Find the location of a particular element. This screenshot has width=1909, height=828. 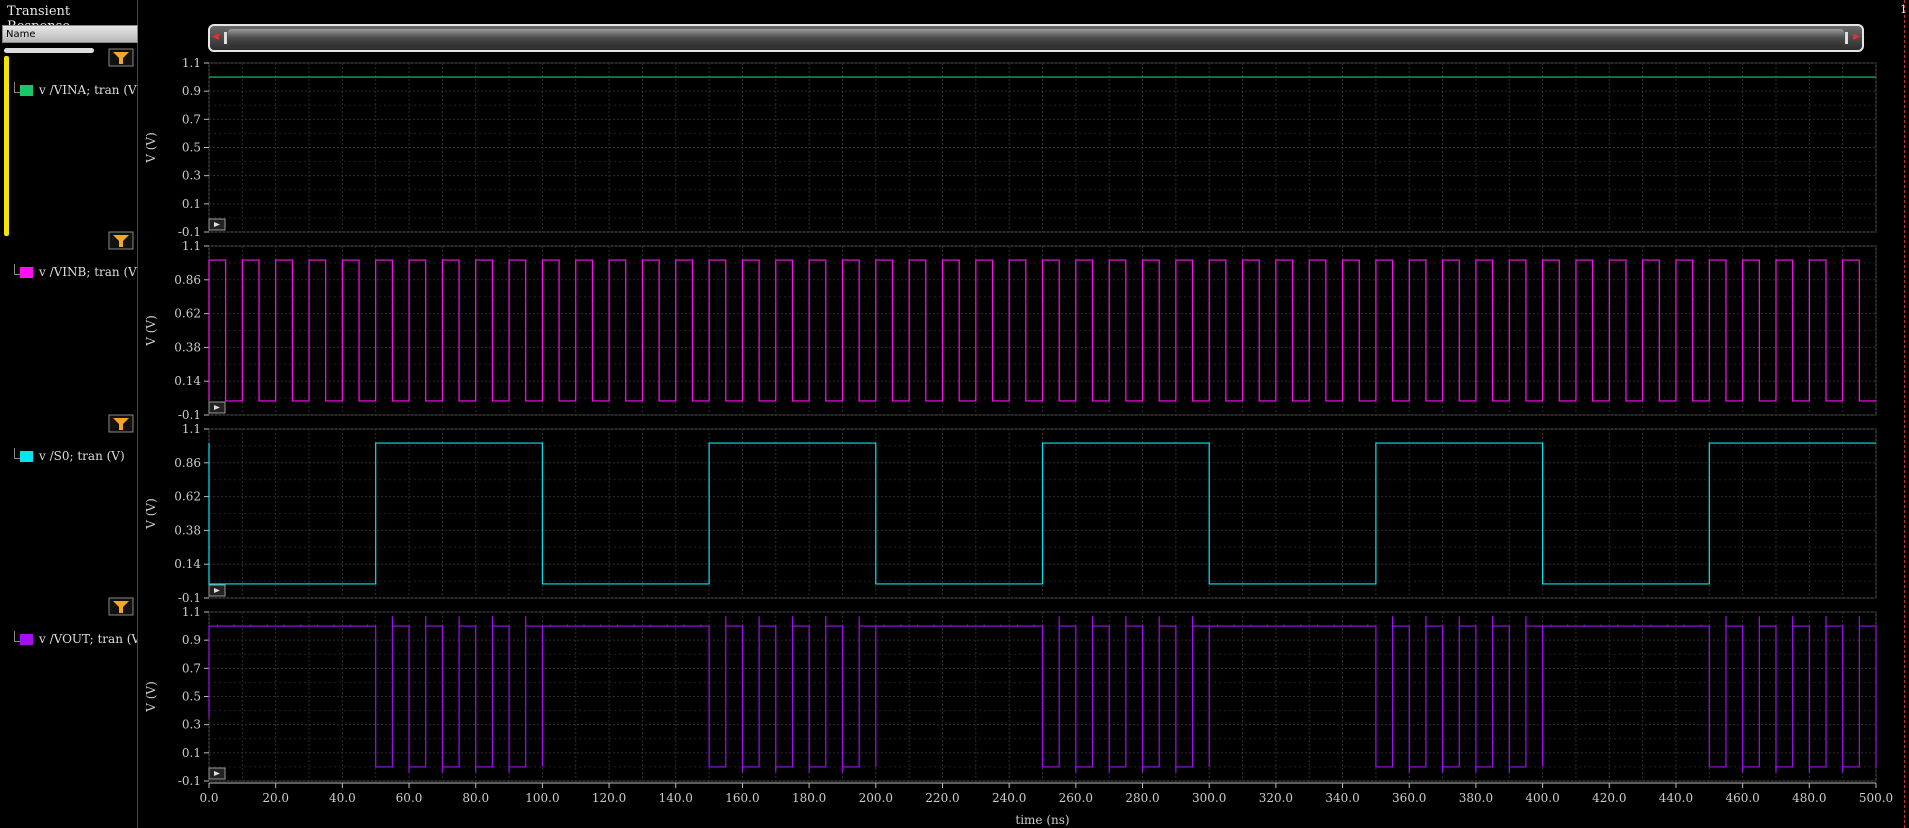

x-tick-label: 400.0 is located at coordinates (1542, 798).